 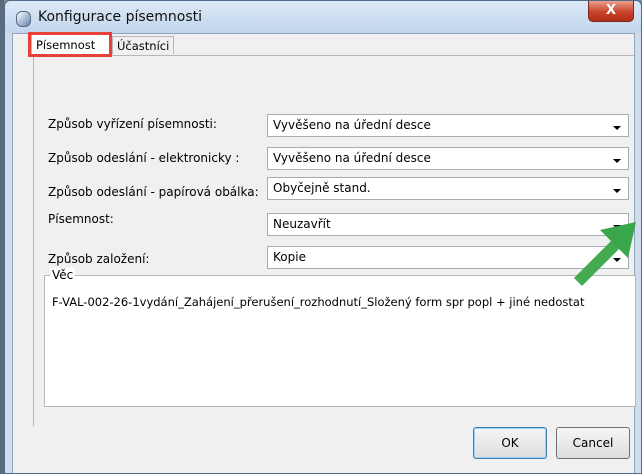 What do you see at coordinates (289, 257) in the screenshot?
I see `select-value: Kopie` at bounding box center [289, 257].